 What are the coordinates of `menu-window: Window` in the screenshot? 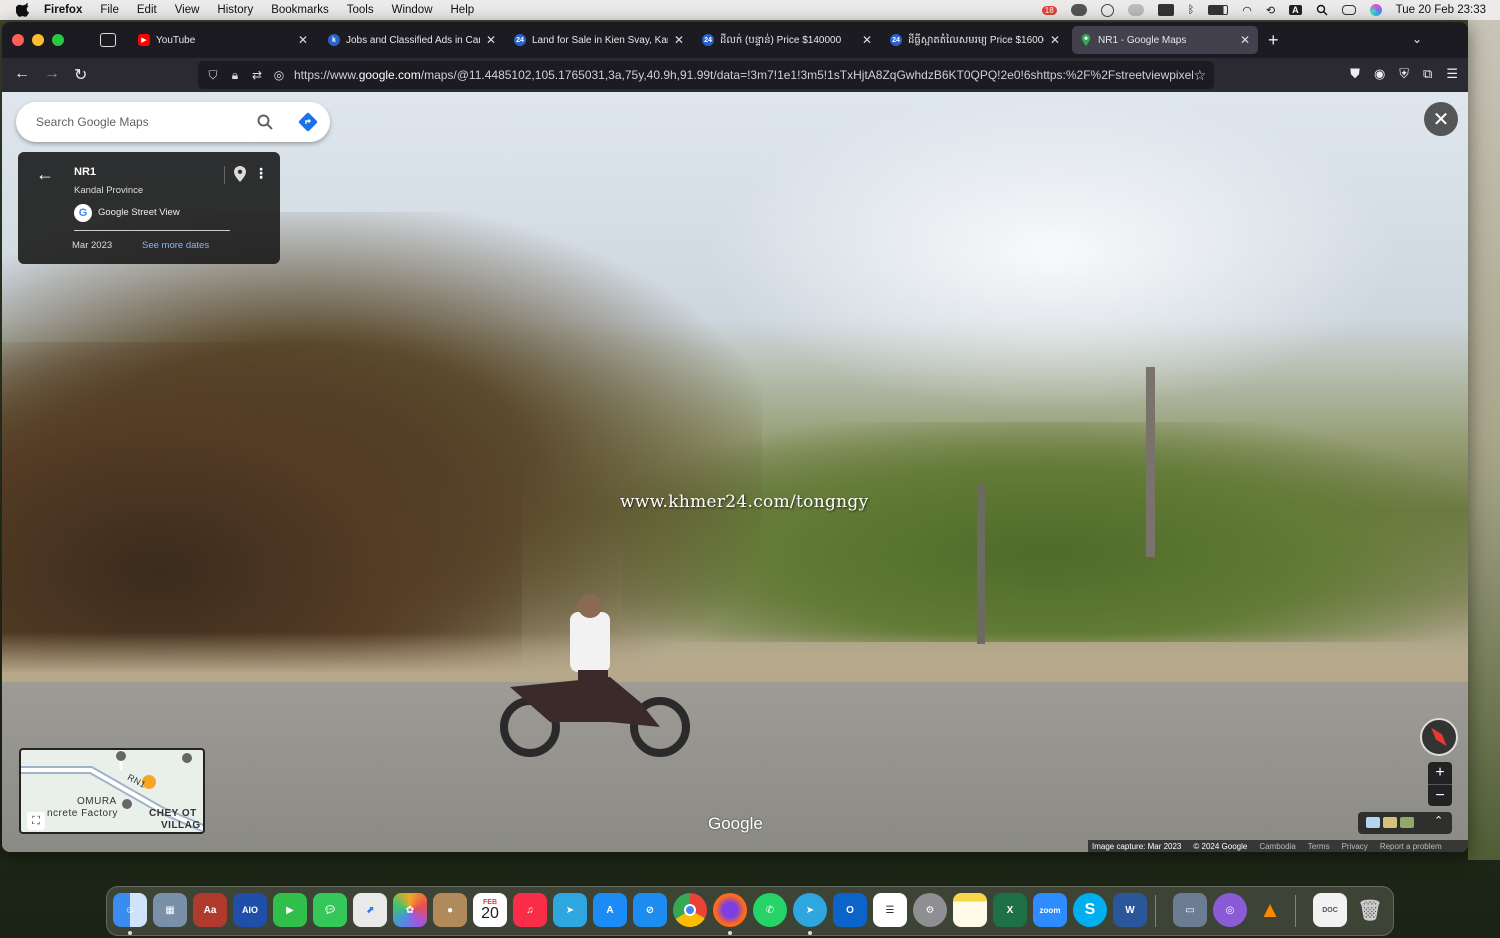 It's located at (412, 10).